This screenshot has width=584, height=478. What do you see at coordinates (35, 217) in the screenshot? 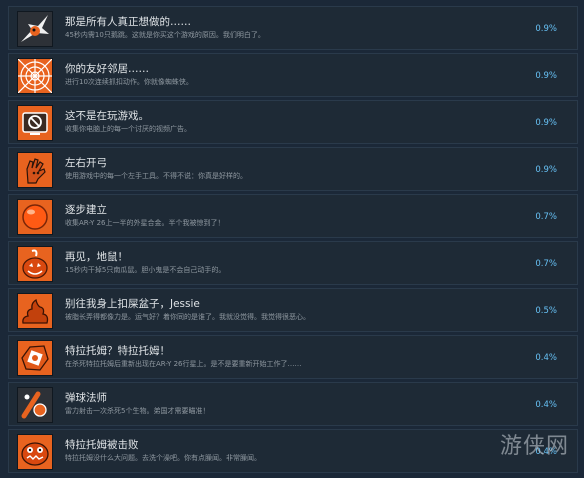
I see `orange-orb-icon` at bounding box center [35, 217].